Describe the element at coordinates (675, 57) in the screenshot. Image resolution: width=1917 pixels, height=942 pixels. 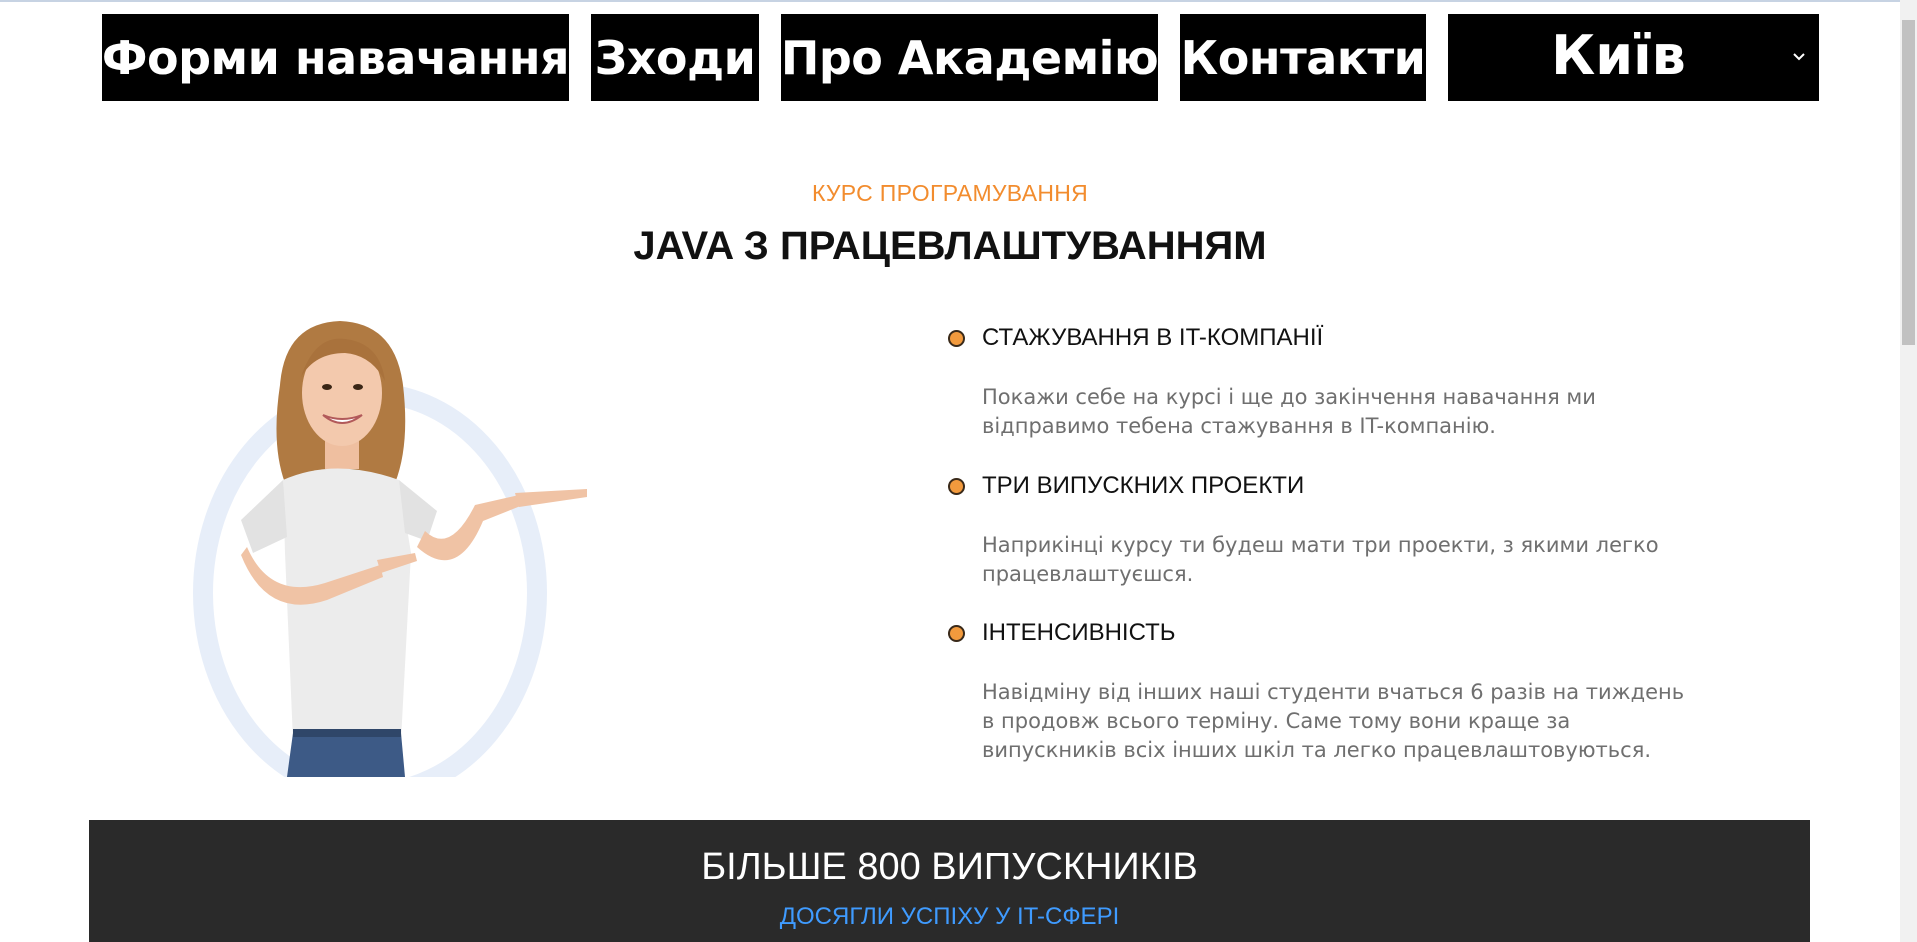
I see `nav-item-events: Зходи` at that location.